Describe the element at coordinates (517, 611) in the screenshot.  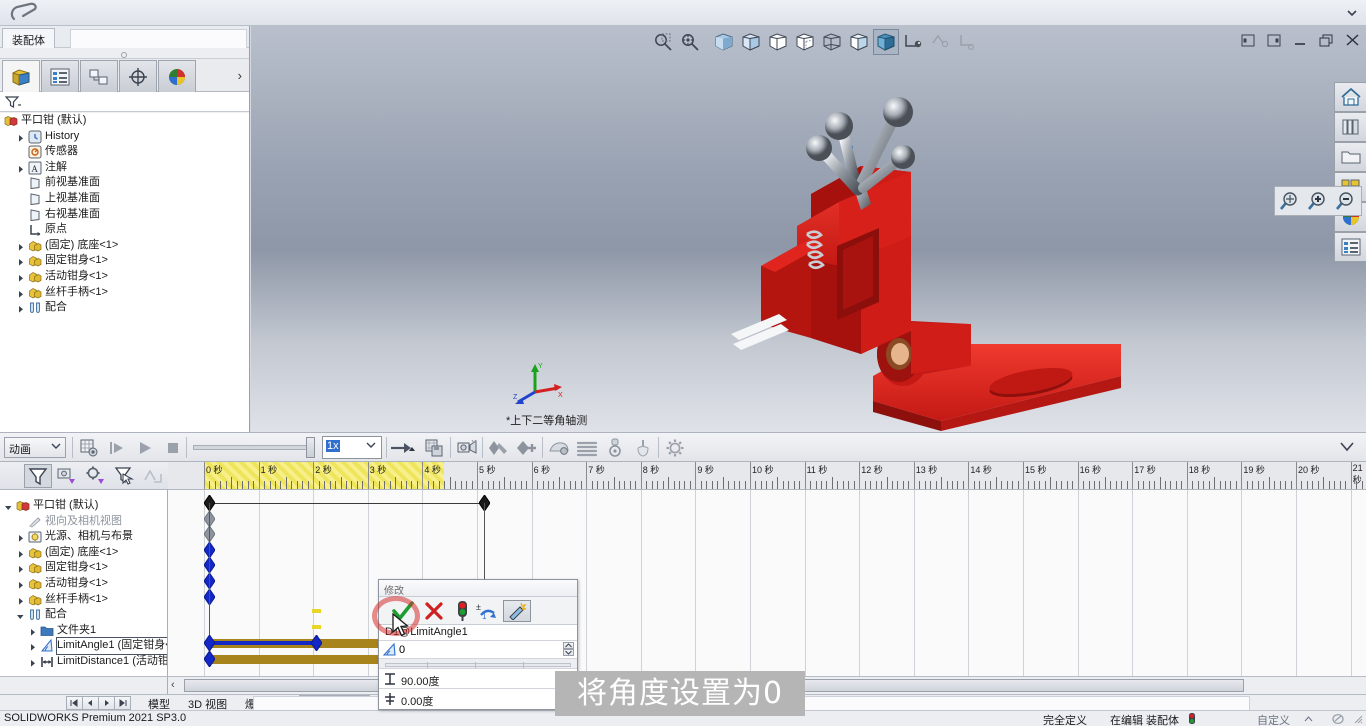
I see `magic-wand-icon` at that location.